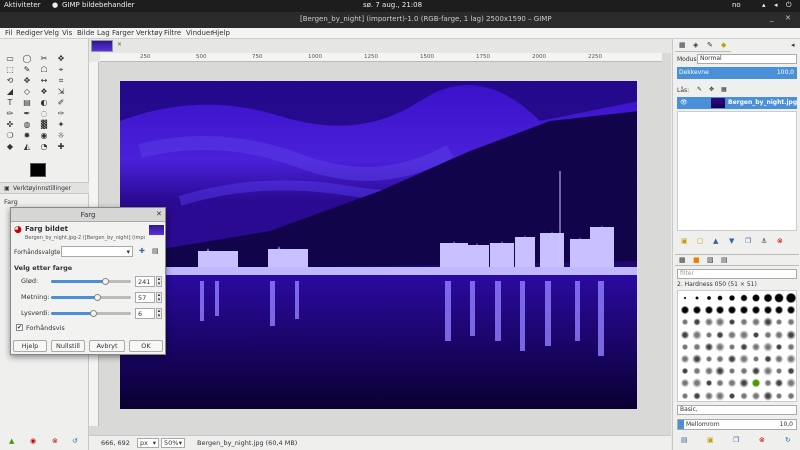 The width and height of the screenshot is (800, 450). Describe the element at coordinates (27, 70) in the screenshot. I see `tool-6-icon: ✎` at that location.